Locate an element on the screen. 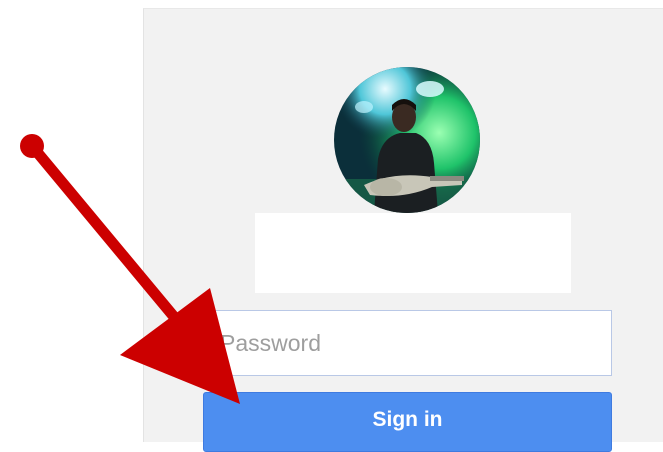  profile-avatar is located at coordinates (407, 140).